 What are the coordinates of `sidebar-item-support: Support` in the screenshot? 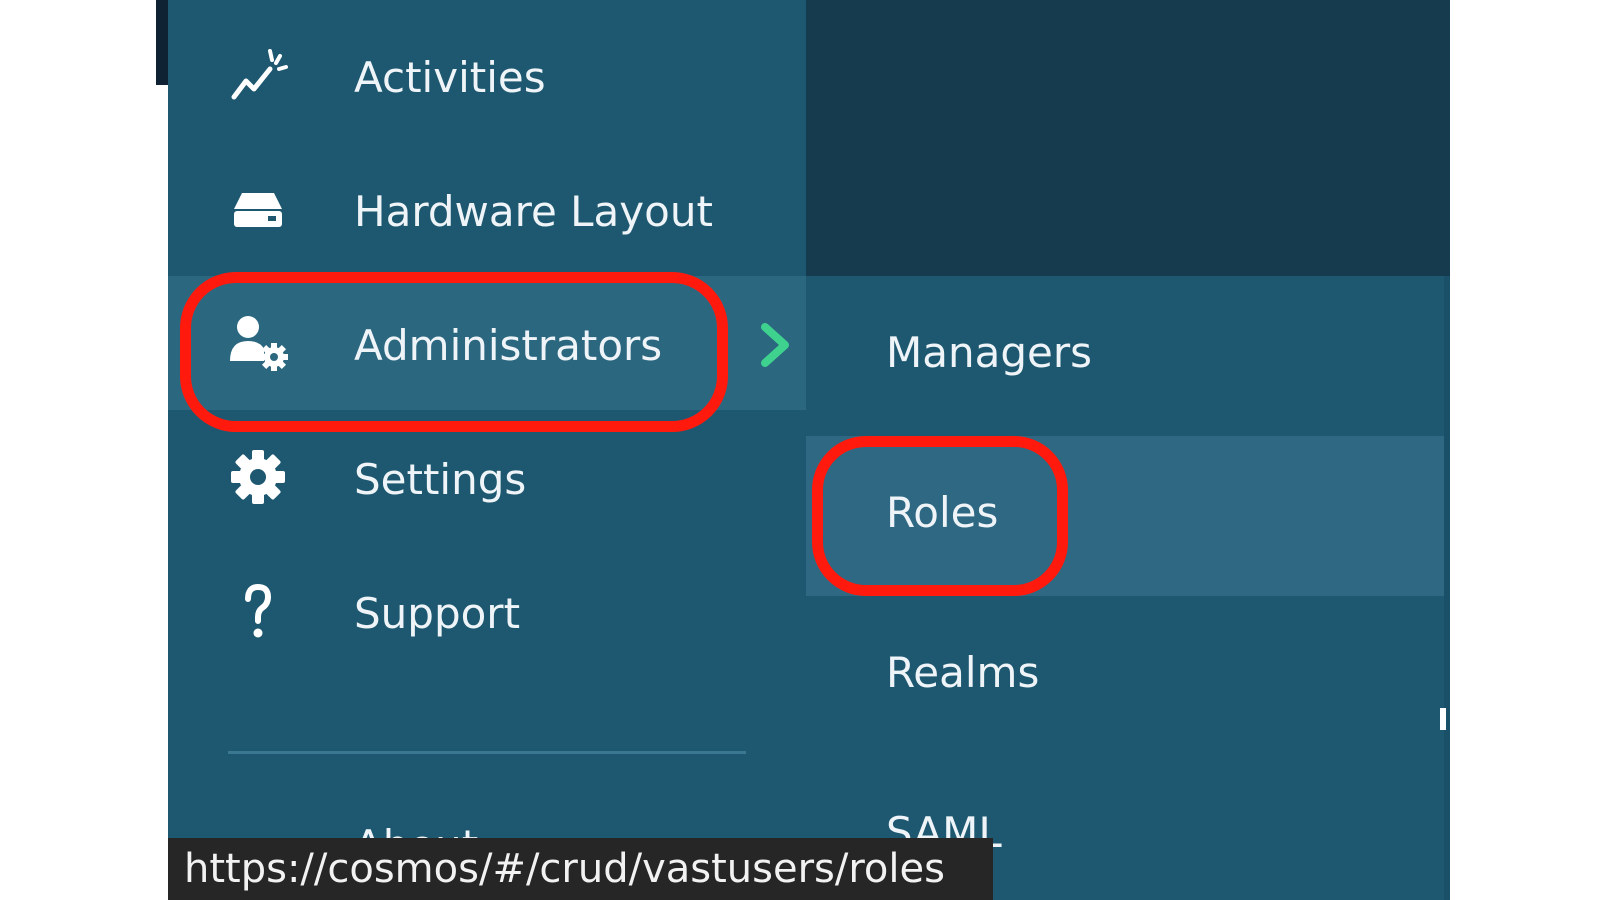 It's located at (487, 611).